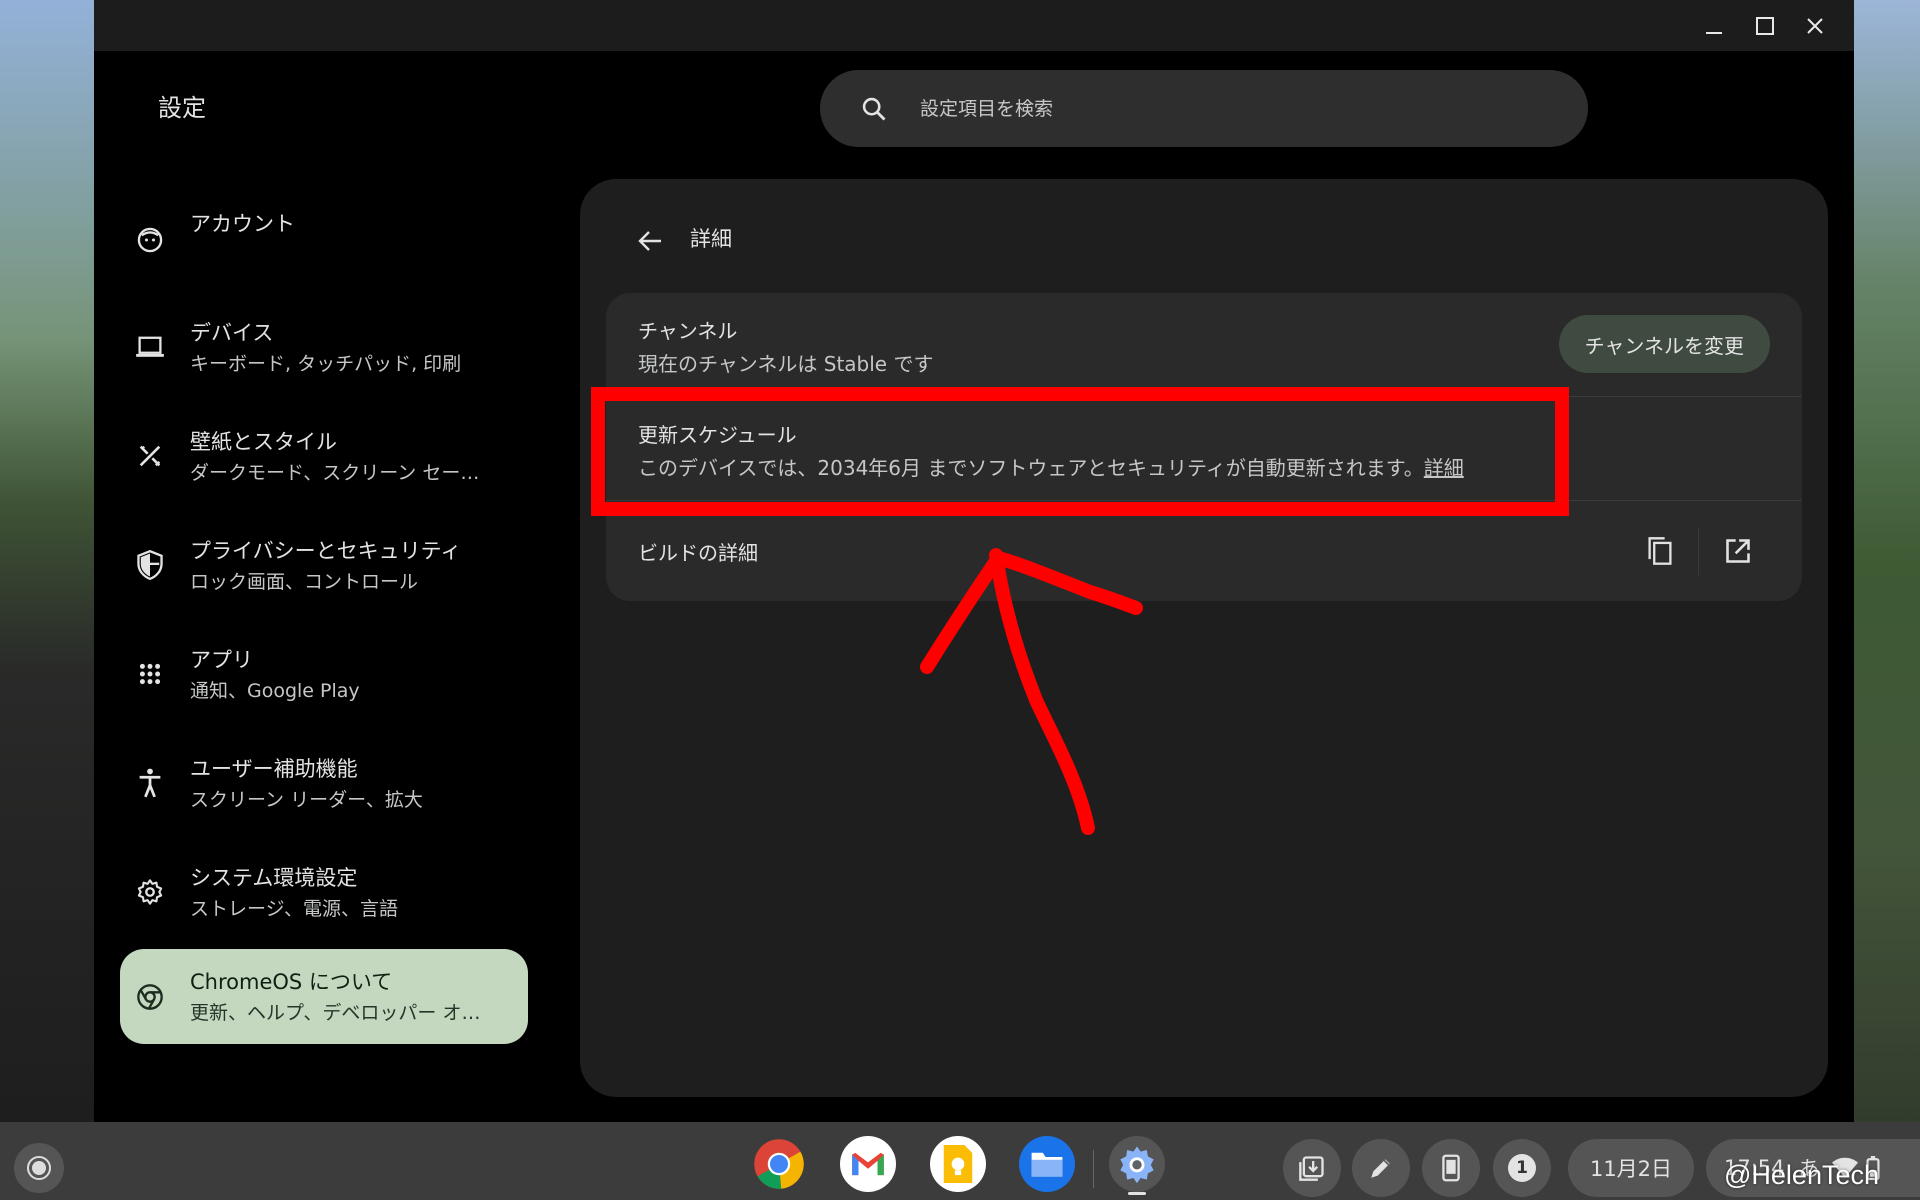 This screenshot has width=1920, height=1200. I want to click on search-input, so click(1220, 108).